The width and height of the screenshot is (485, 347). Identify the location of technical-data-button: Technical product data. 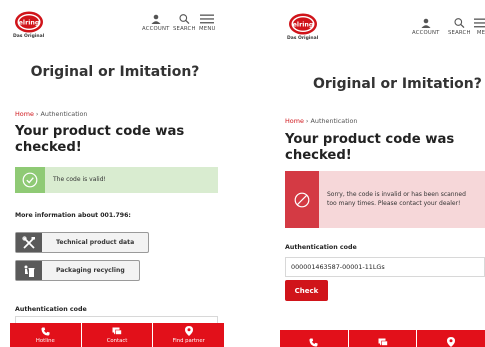
(82, 242).